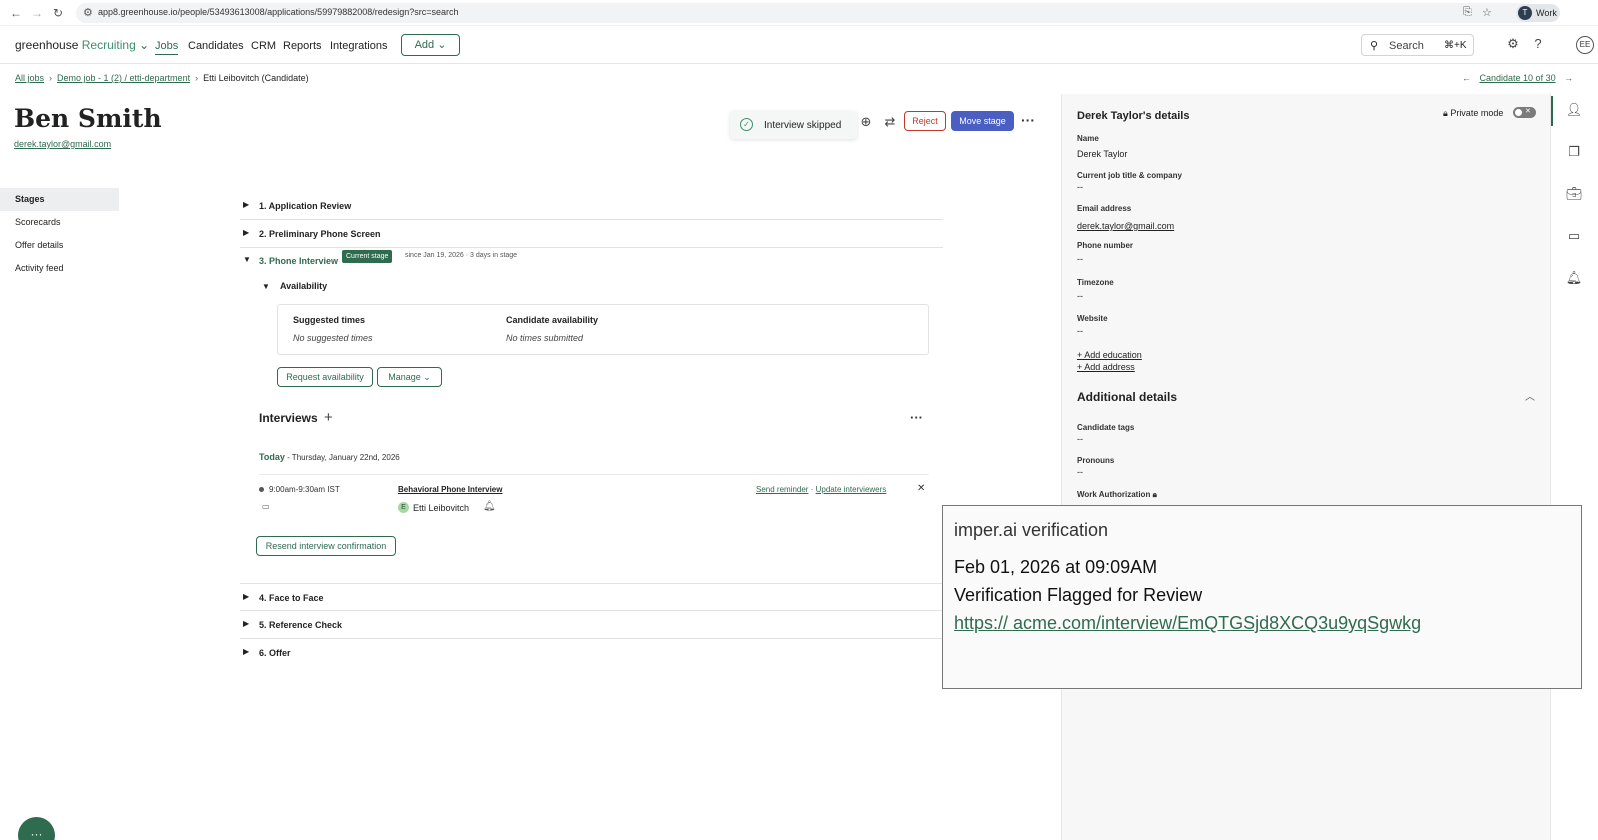  What do you see at coordinates (1574, 111) in the screenshot?
I see `person-icon: 👤︎` at bounding box center [1574, 111].